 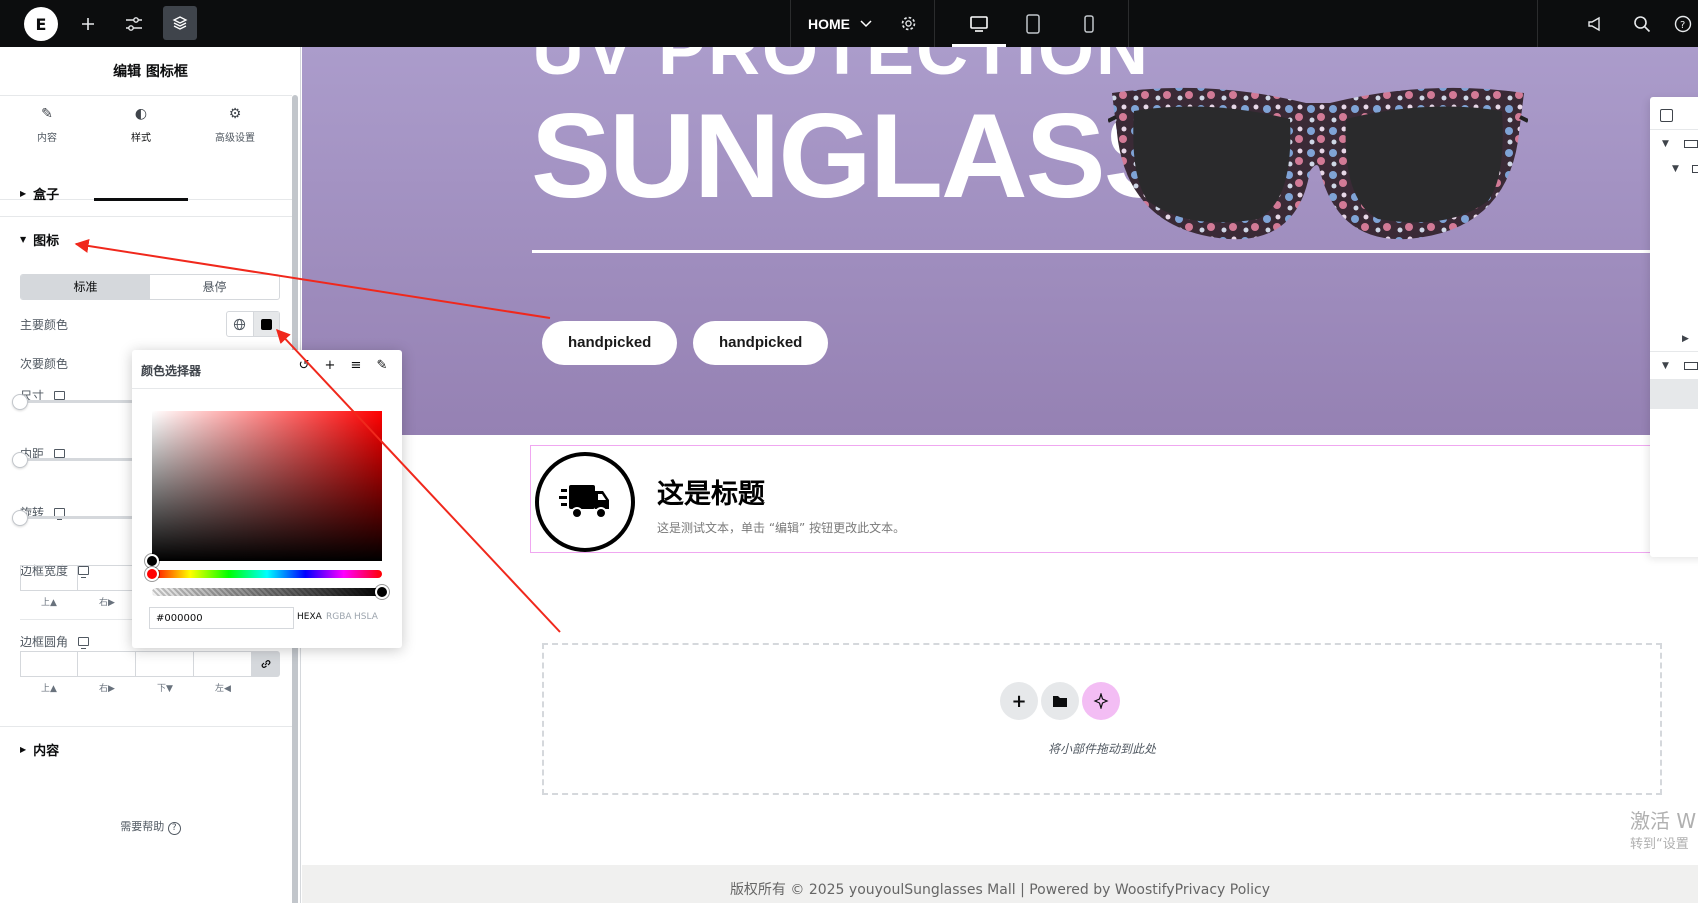 I want to click on format-hsla: HSLA, so click(x=366, y=617).